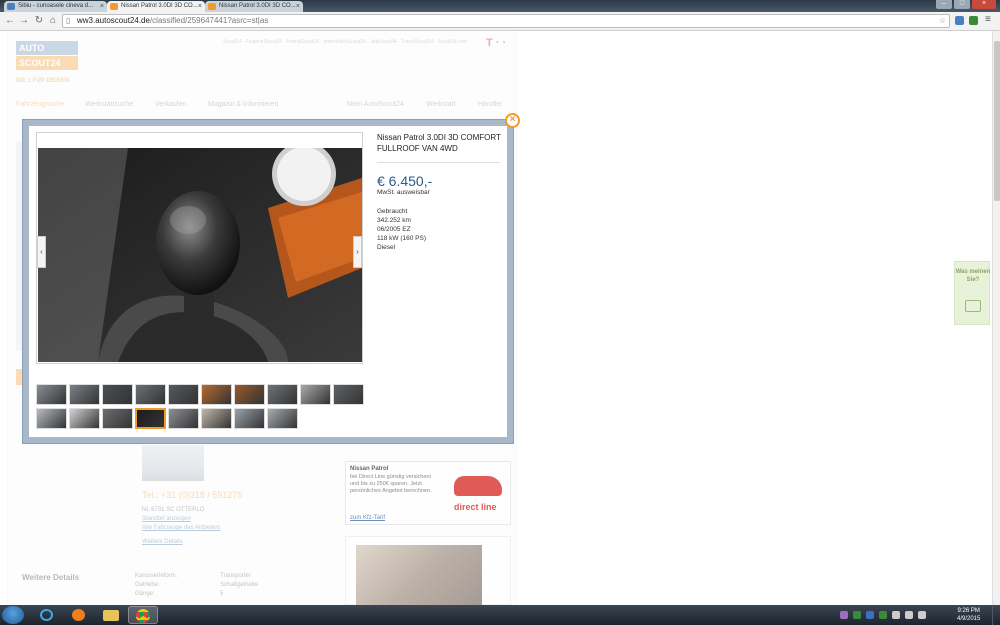 This screenshot has width=1000, height=625. I want to click on chrome-taskbar-icon, so click(143, 615).